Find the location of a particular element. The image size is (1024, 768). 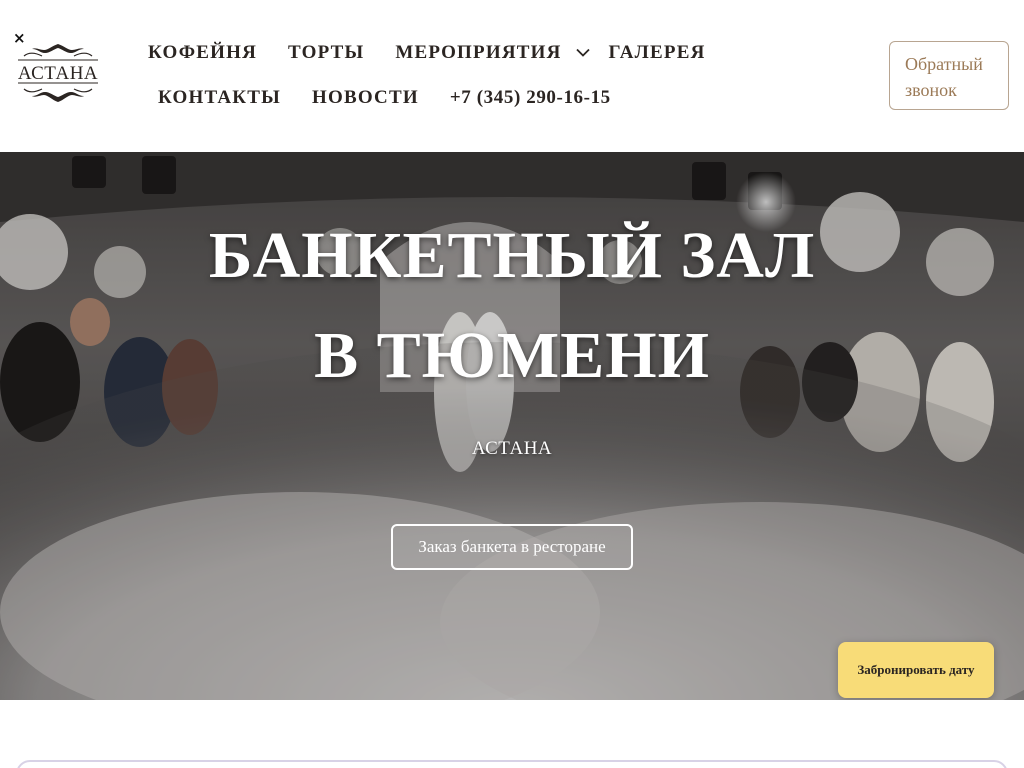

hero-title-line1: БАНКЕТНЫЙ ЗАЛ is located at coordinates (512, 255).